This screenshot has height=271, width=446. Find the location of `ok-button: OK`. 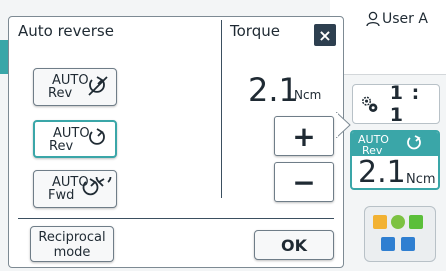

ok-button: OK is located at coordinates (294, 245).